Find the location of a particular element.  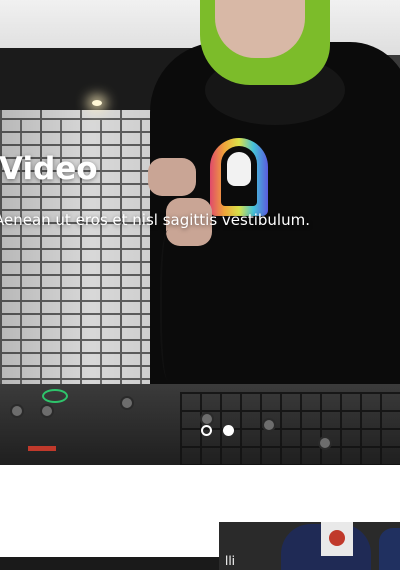

thumbnail-image: lli is located at coordinates (309, 546).